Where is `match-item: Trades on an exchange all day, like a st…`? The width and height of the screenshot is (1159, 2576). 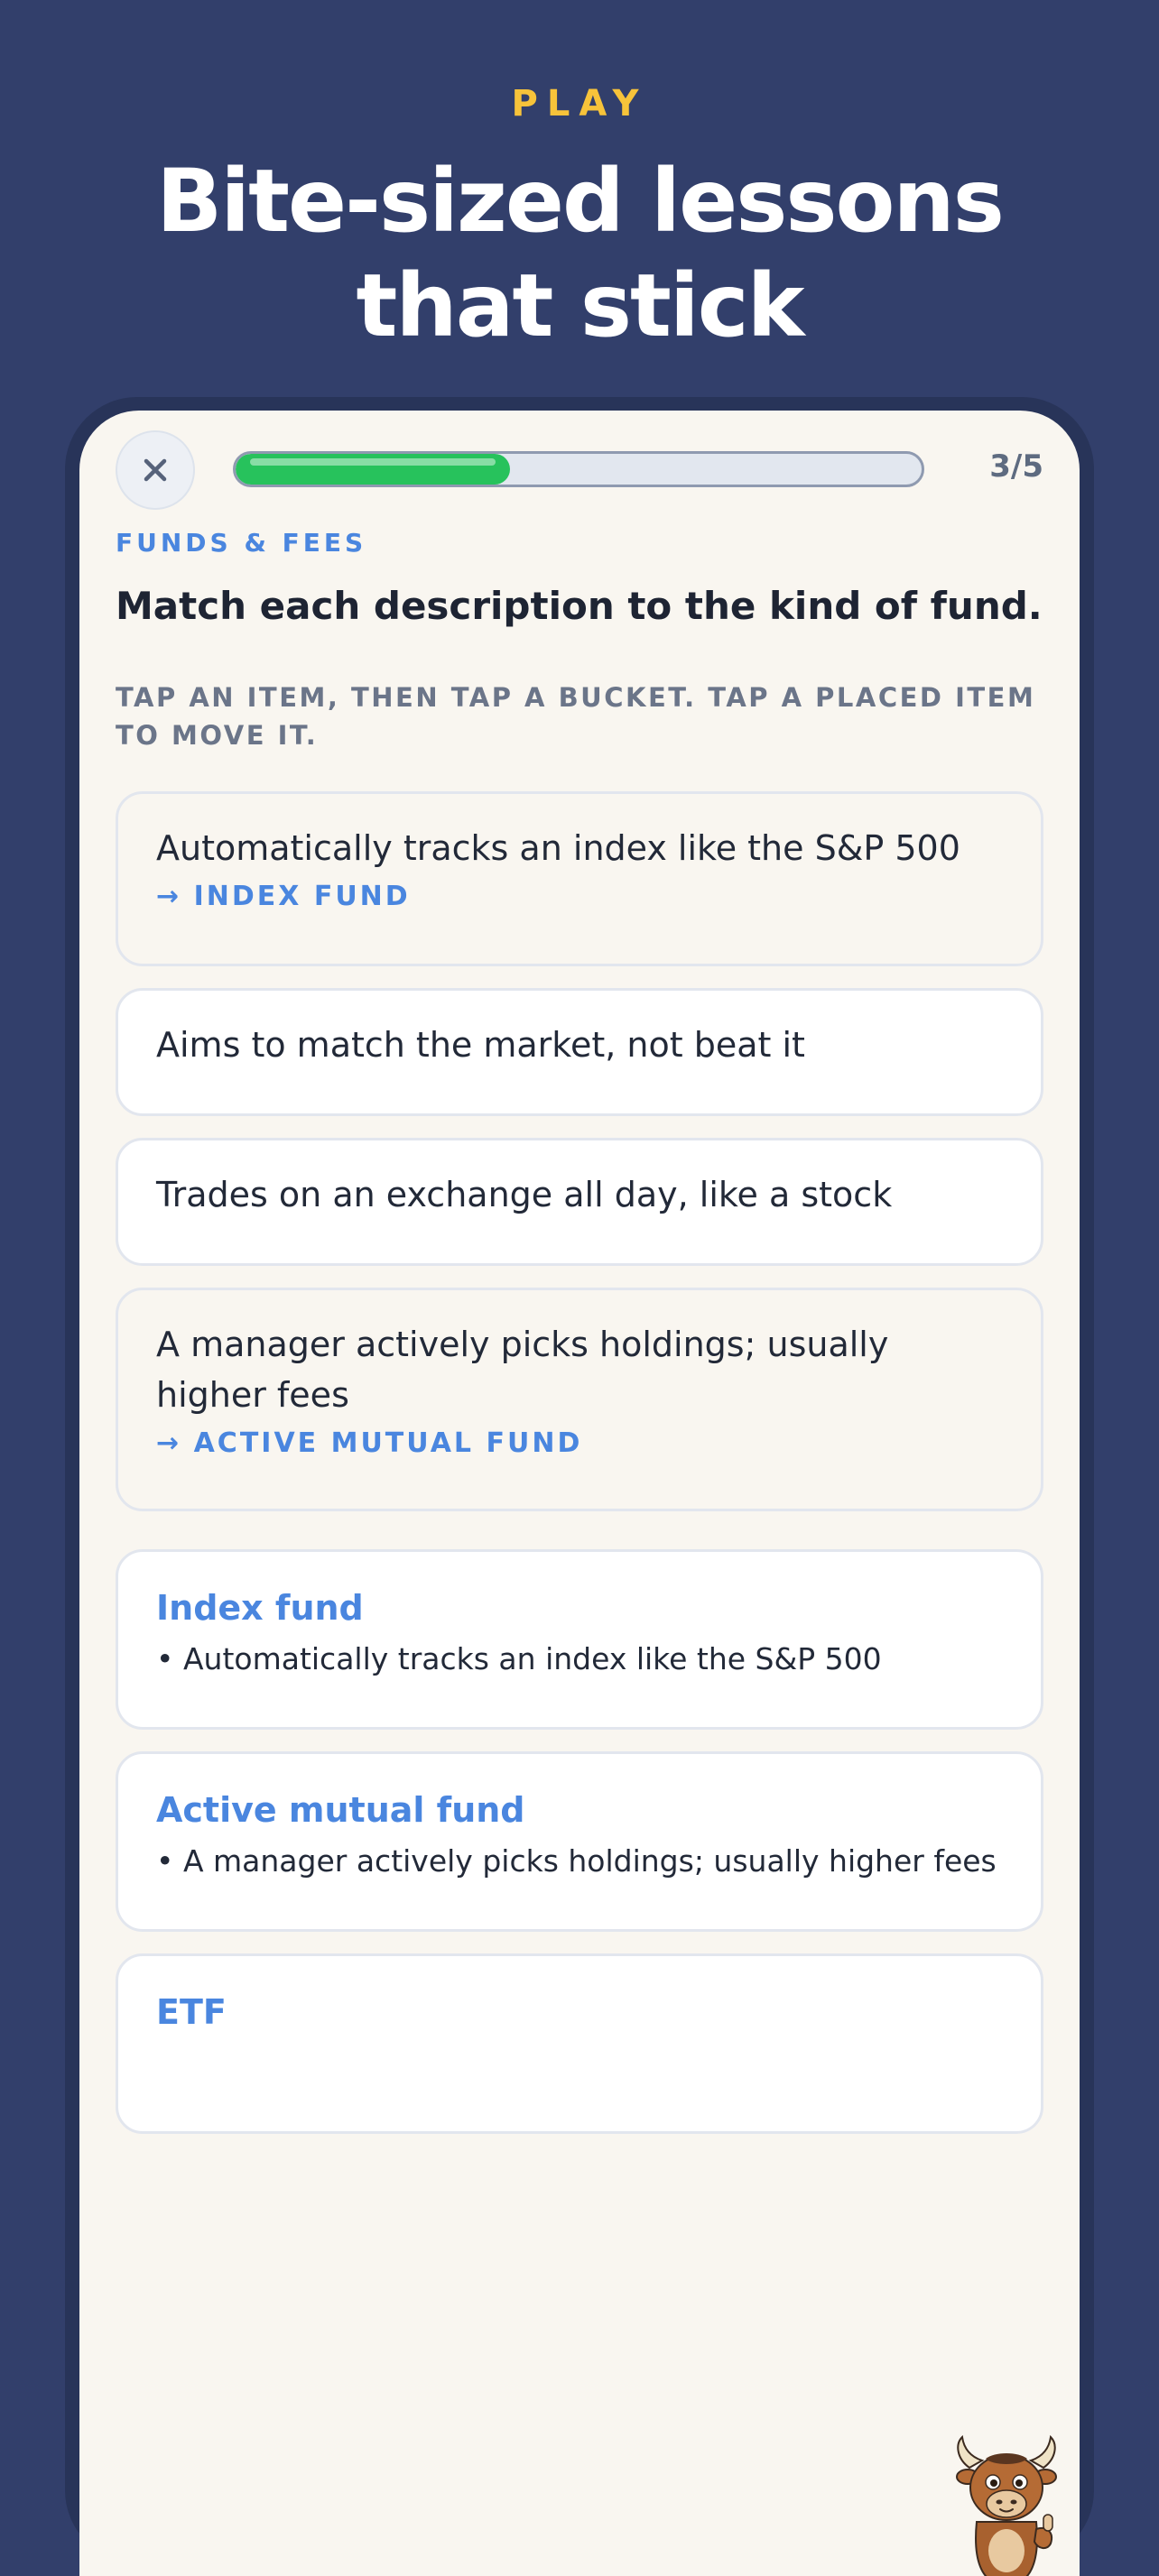 match-item: Trades on an exchange all day, like a st… is located at coordinates (579, 1202).